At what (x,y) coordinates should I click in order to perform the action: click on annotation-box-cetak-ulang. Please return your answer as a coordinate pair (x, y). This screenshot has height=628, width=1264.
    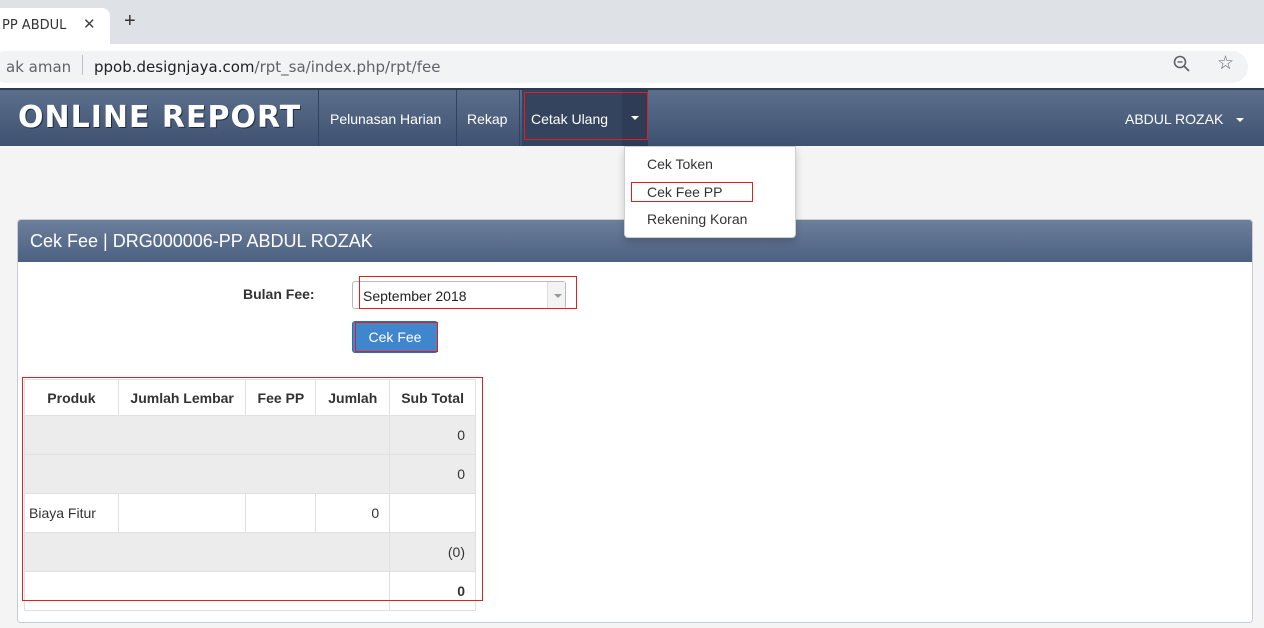
    Looking at the image, I should click on (586, 116).